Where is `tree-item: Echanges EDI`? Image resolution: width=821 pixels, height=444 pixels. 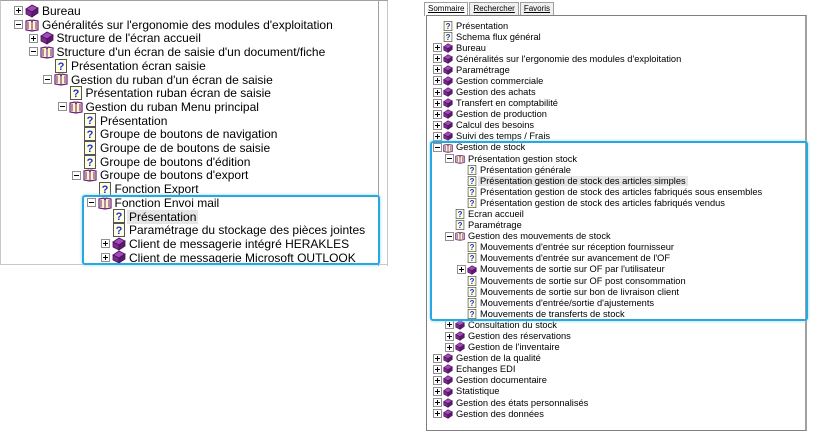 tree-item: Echanges EDI is located at coordinates (616, 369).